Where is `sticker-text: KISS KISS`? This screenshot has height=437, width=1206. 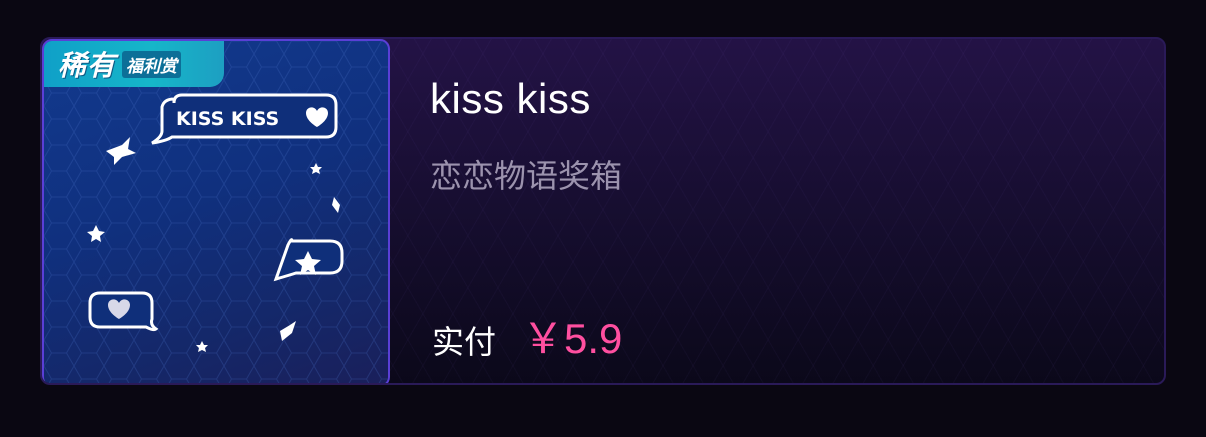
sticker-text: KISS KISS is located at coordinates (227, 119).